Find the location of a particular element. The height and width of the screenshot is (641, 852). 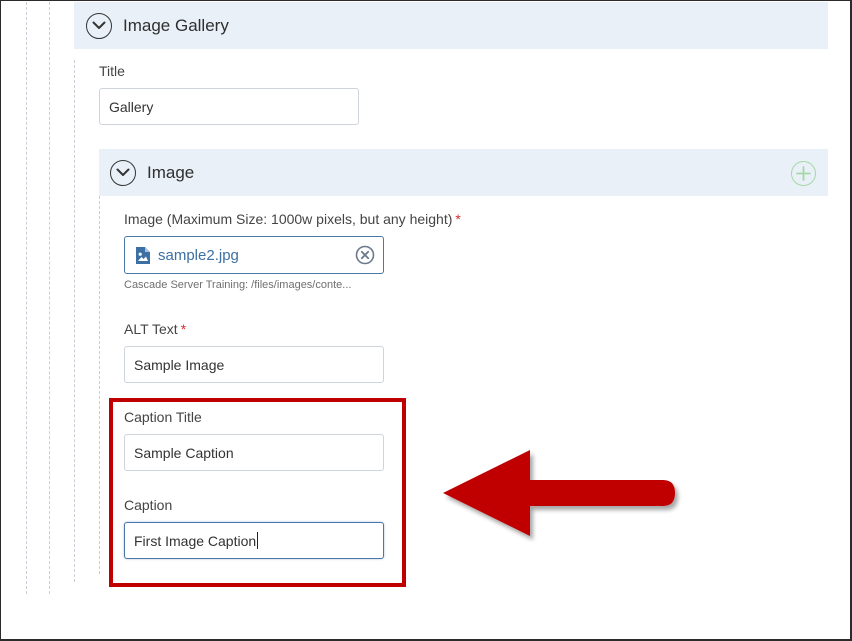

arrow-annotation is located at coordinates (559, 493).